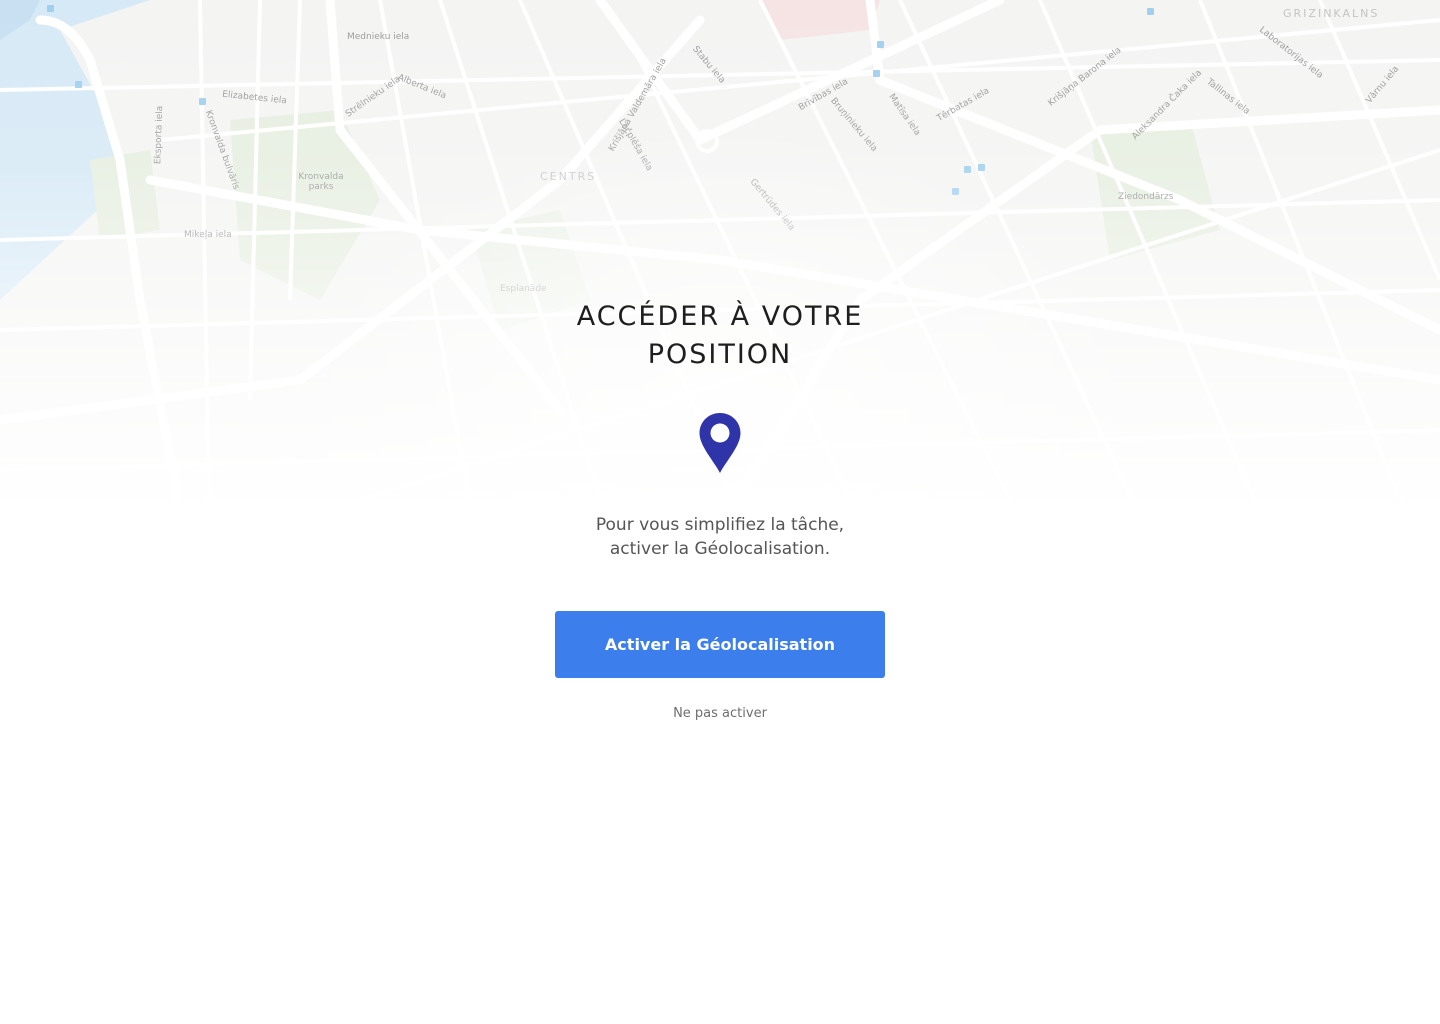 The image size is (1440, 1024). Describe the element at coordinates (720, 354) in the screenshot. I see `page-title-line-2: POSITION` at that location.